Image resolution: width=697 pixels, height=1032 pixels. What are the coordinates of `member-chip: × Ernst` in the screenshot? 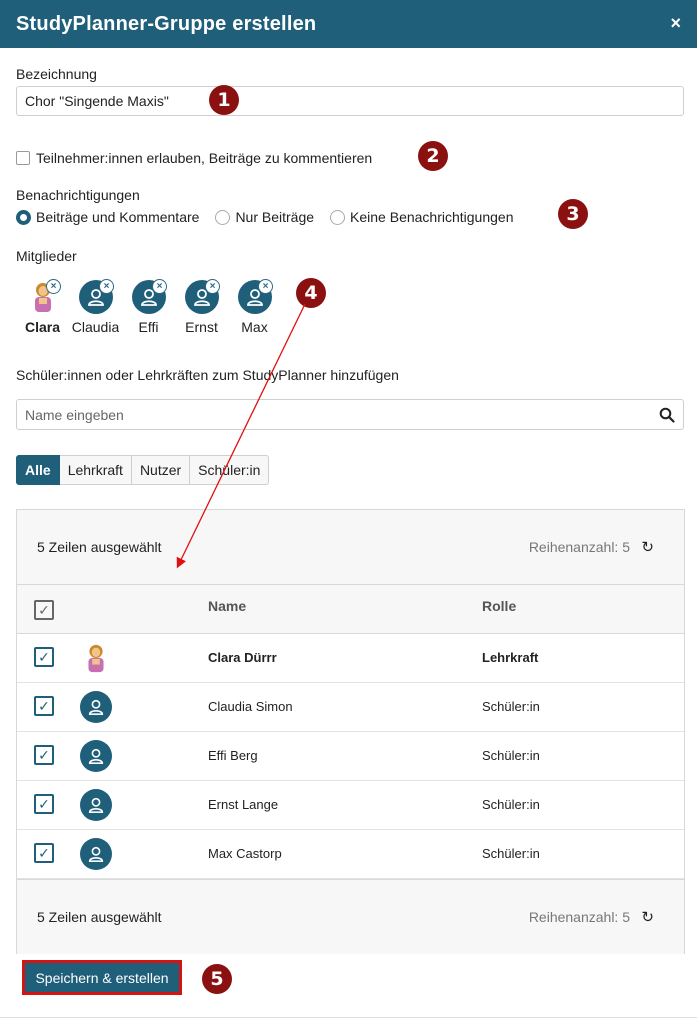 It's located at (201, 307).